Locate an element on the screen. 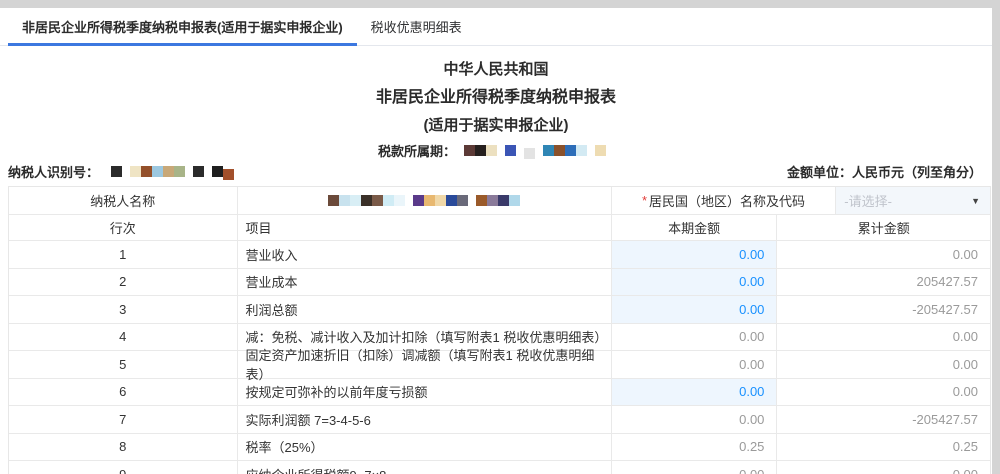  tax-period-redacted-value is located at coordinates (539, 151).